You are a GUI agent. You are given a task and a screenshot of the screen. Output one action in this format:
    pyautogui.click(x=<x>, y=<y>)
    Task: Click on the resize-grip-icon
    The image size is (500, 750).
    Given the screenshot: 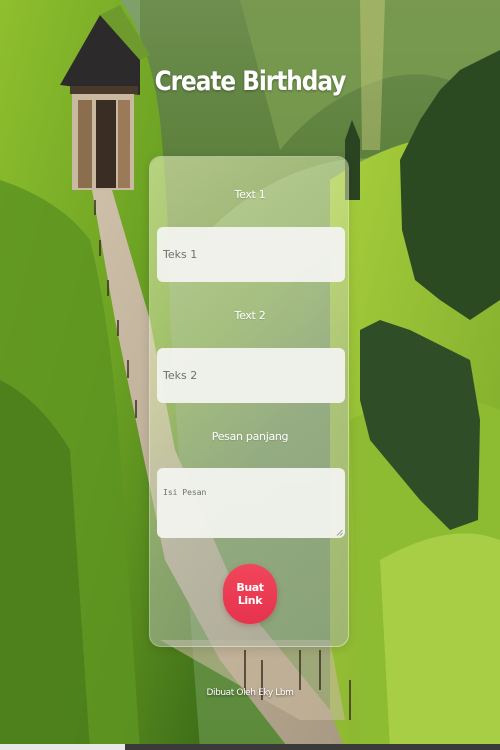 What is the action you would take?
    pyautogui.click(x=339, y=532)
    